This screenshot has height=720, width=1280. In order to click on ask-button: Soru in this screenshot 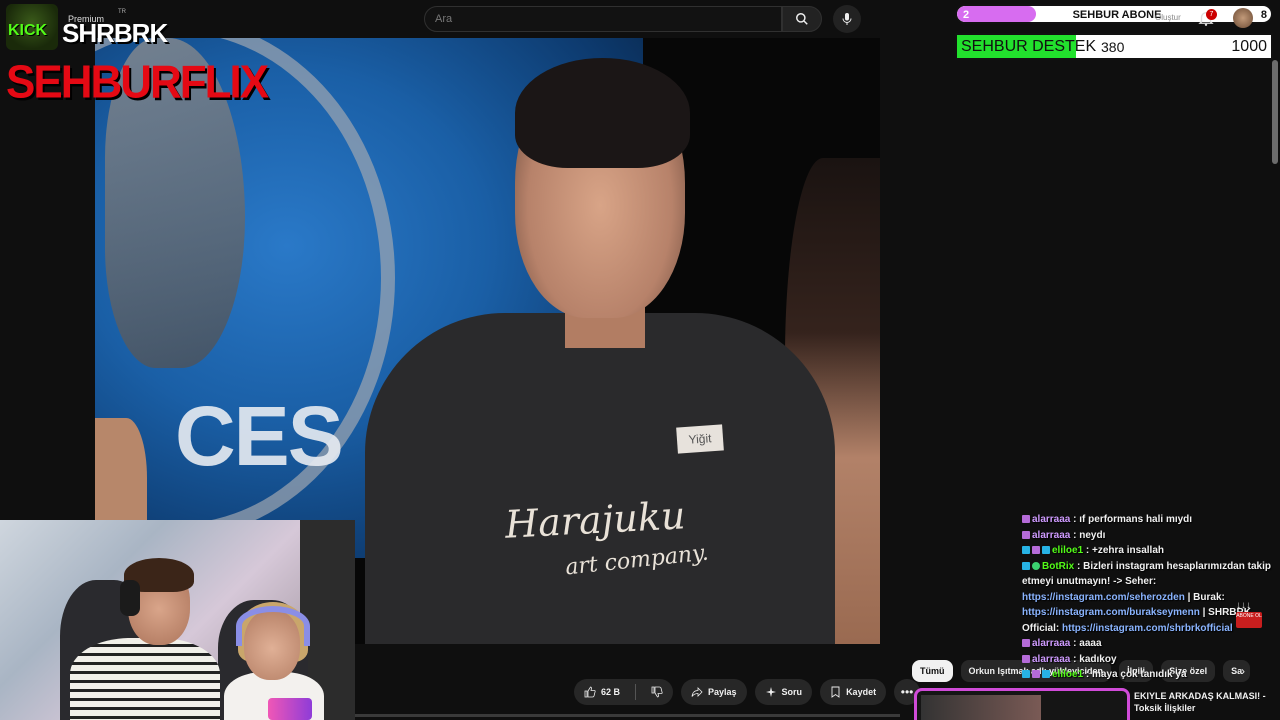, I will do `click(783, 692)`.